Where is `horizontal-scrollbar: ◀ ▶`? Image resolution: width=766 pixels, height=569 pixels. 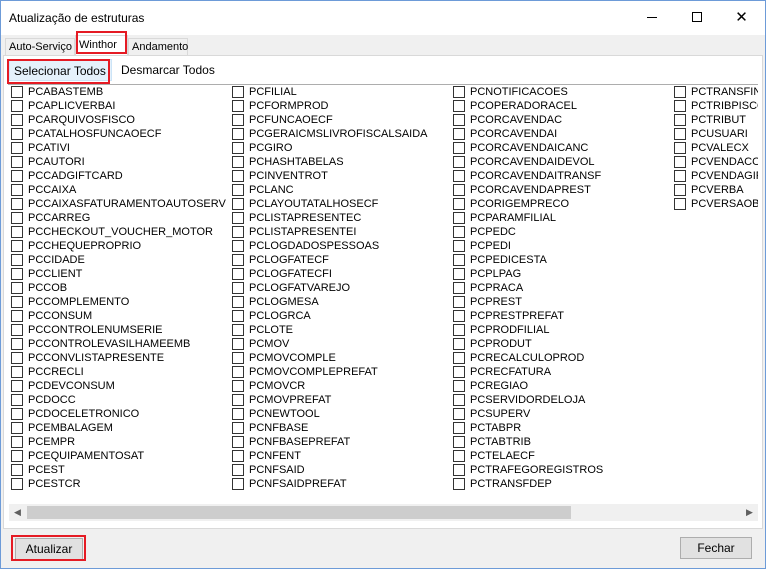
horizontal-scrollbar: ◀ ▶ is located at coordinates (383, 512).